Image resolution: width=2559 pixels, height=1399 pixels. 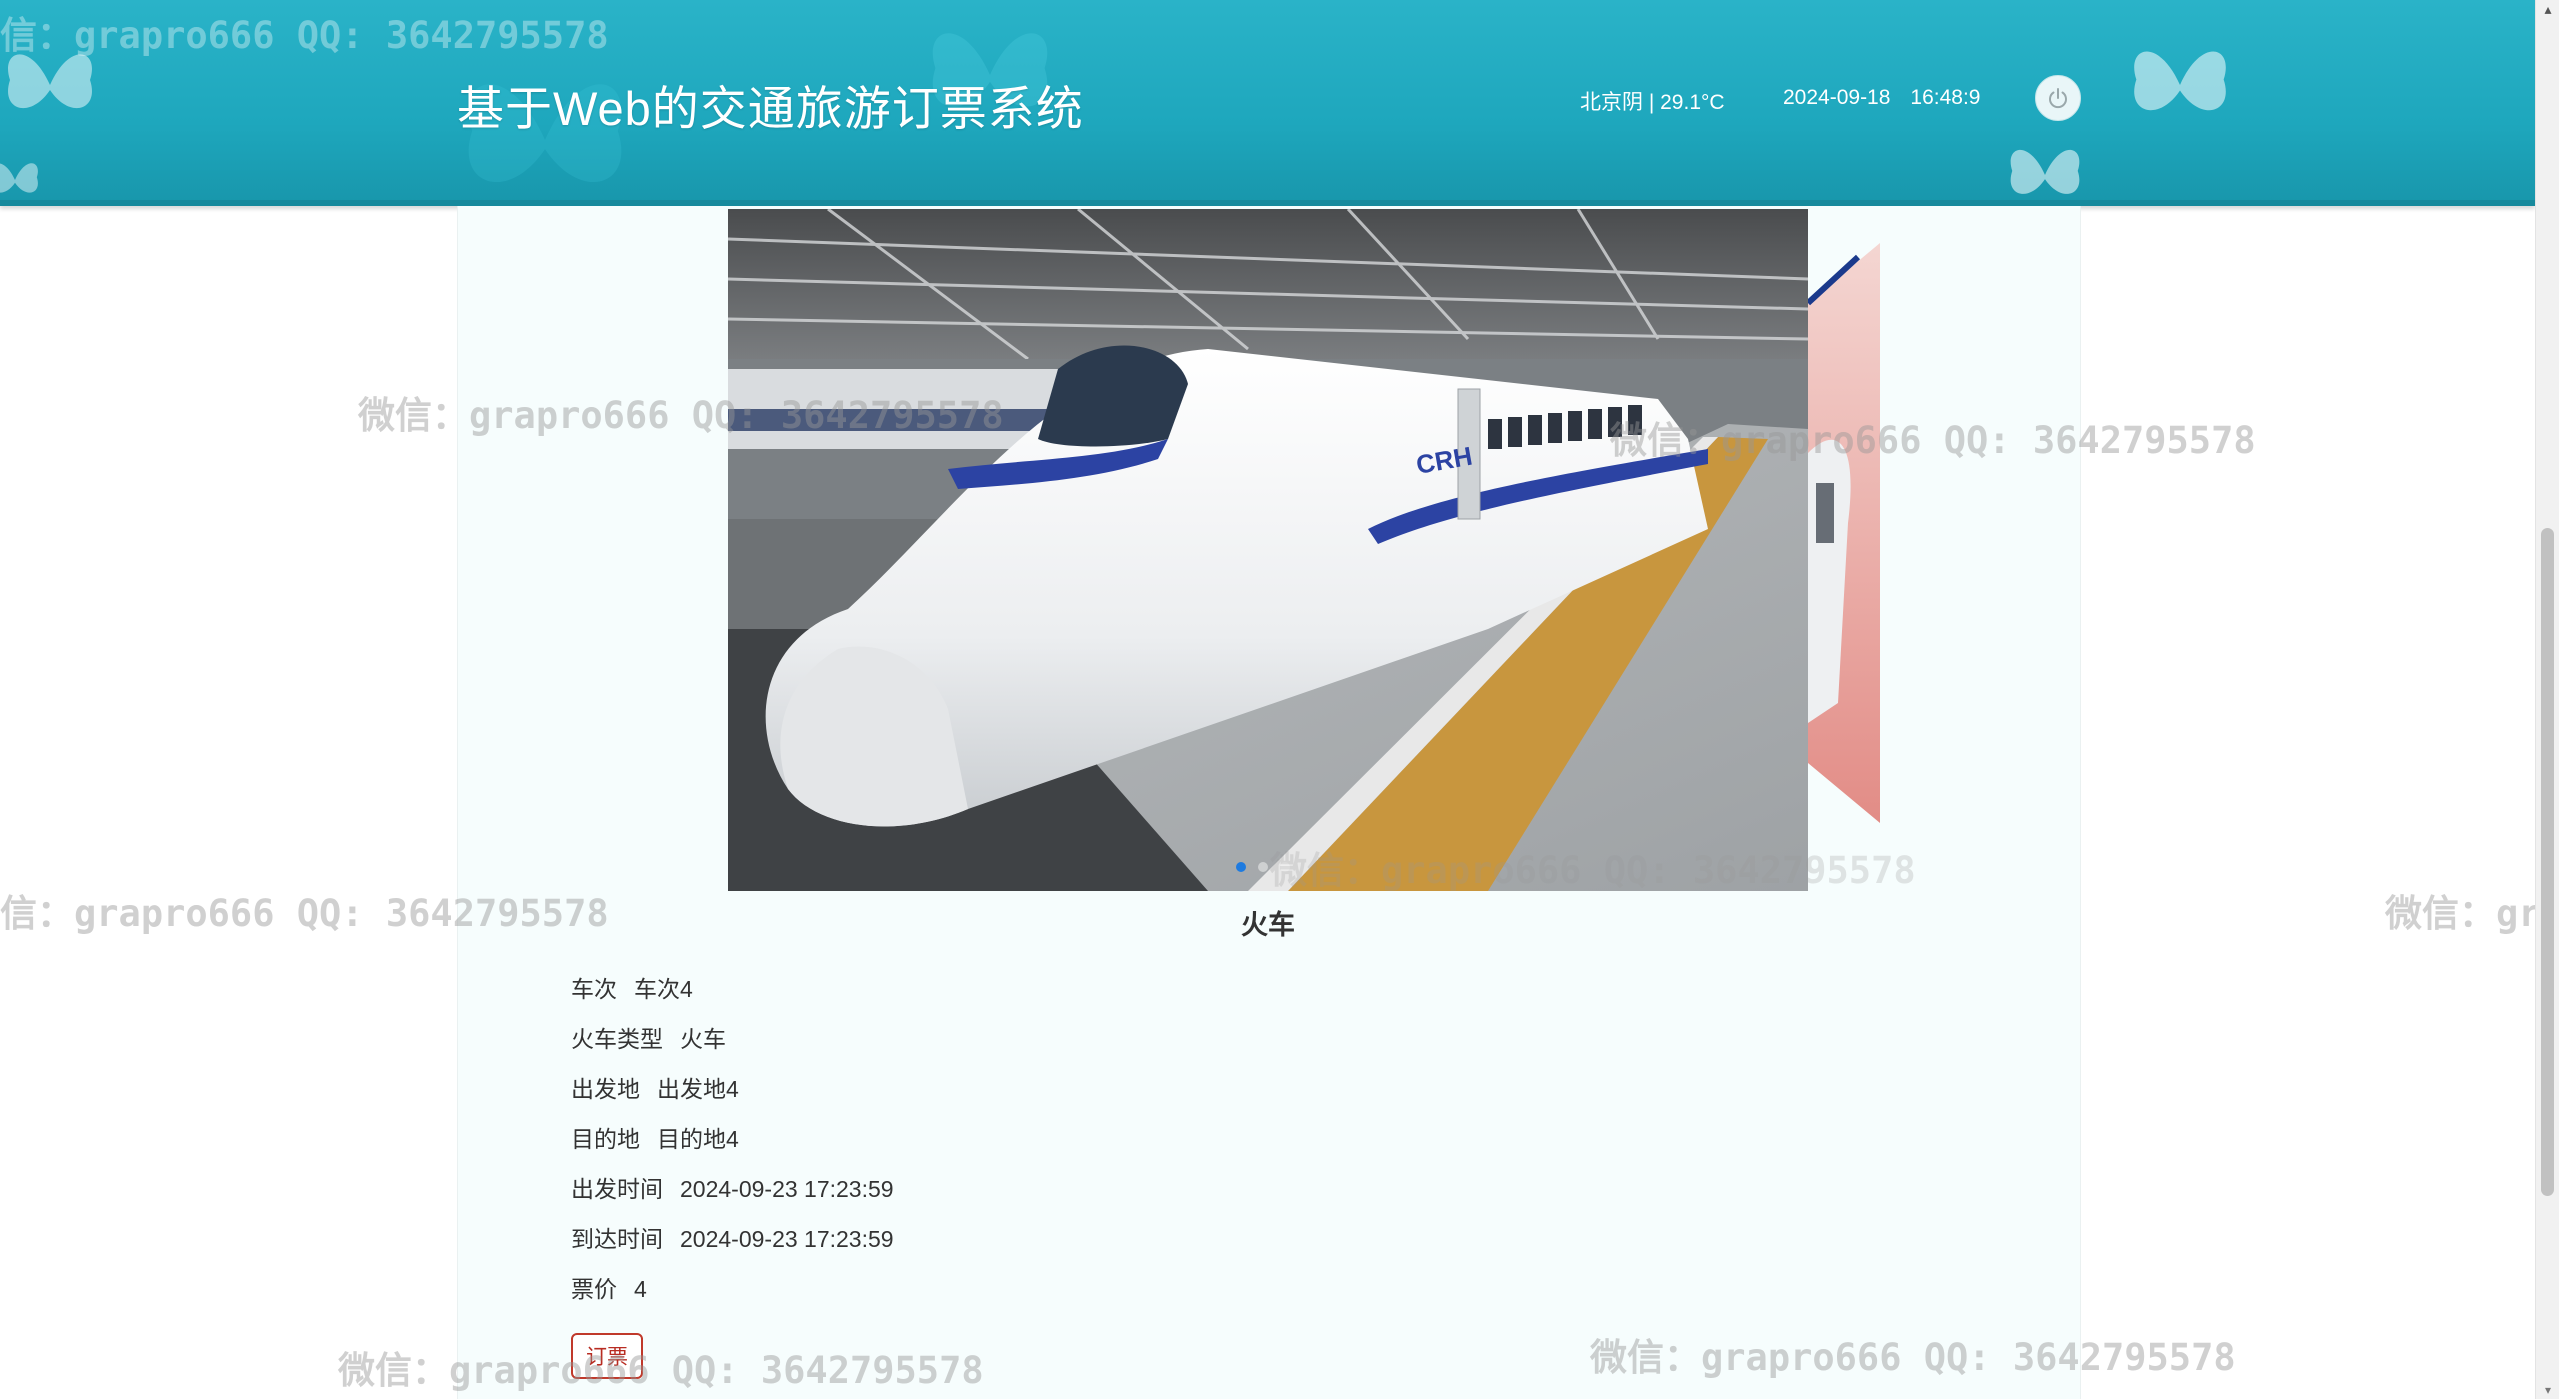 I want to click on detail-row-destination: 目的地 目的地4, so click(x=732, y=1145).